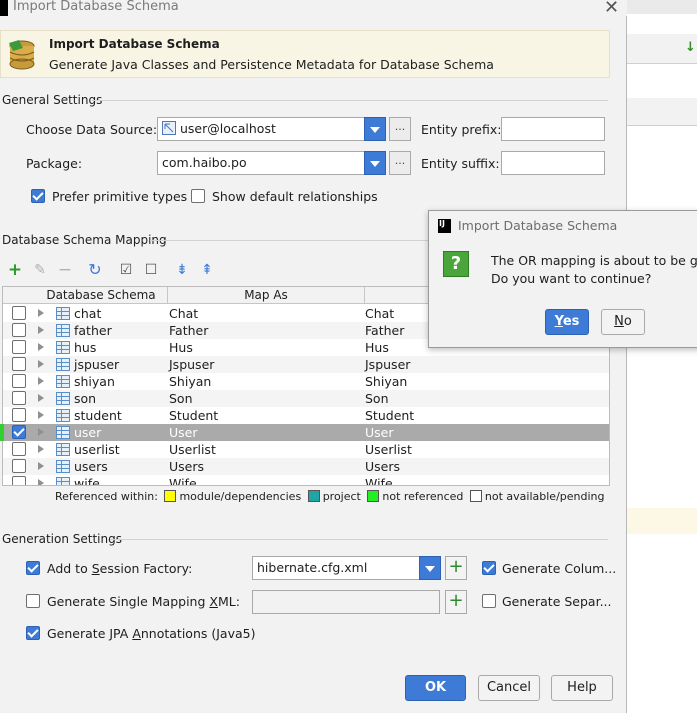  I want to click on check-all-icon: ☑, so click(126, 270).